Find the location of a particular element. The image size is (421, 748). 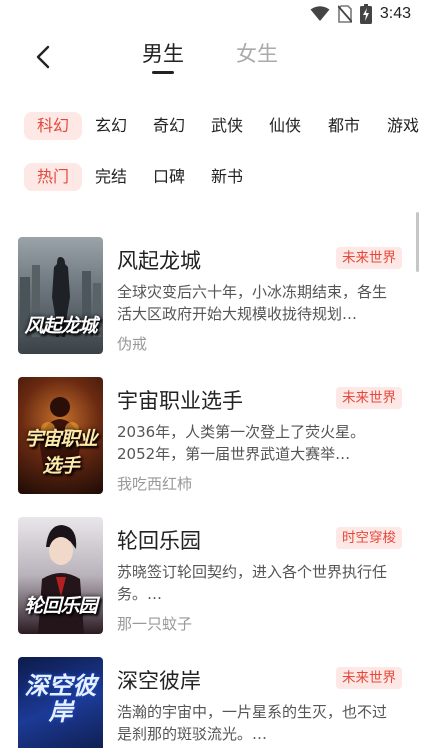

book-cover: 轮回乐园 is located at coordinates (60, 575).